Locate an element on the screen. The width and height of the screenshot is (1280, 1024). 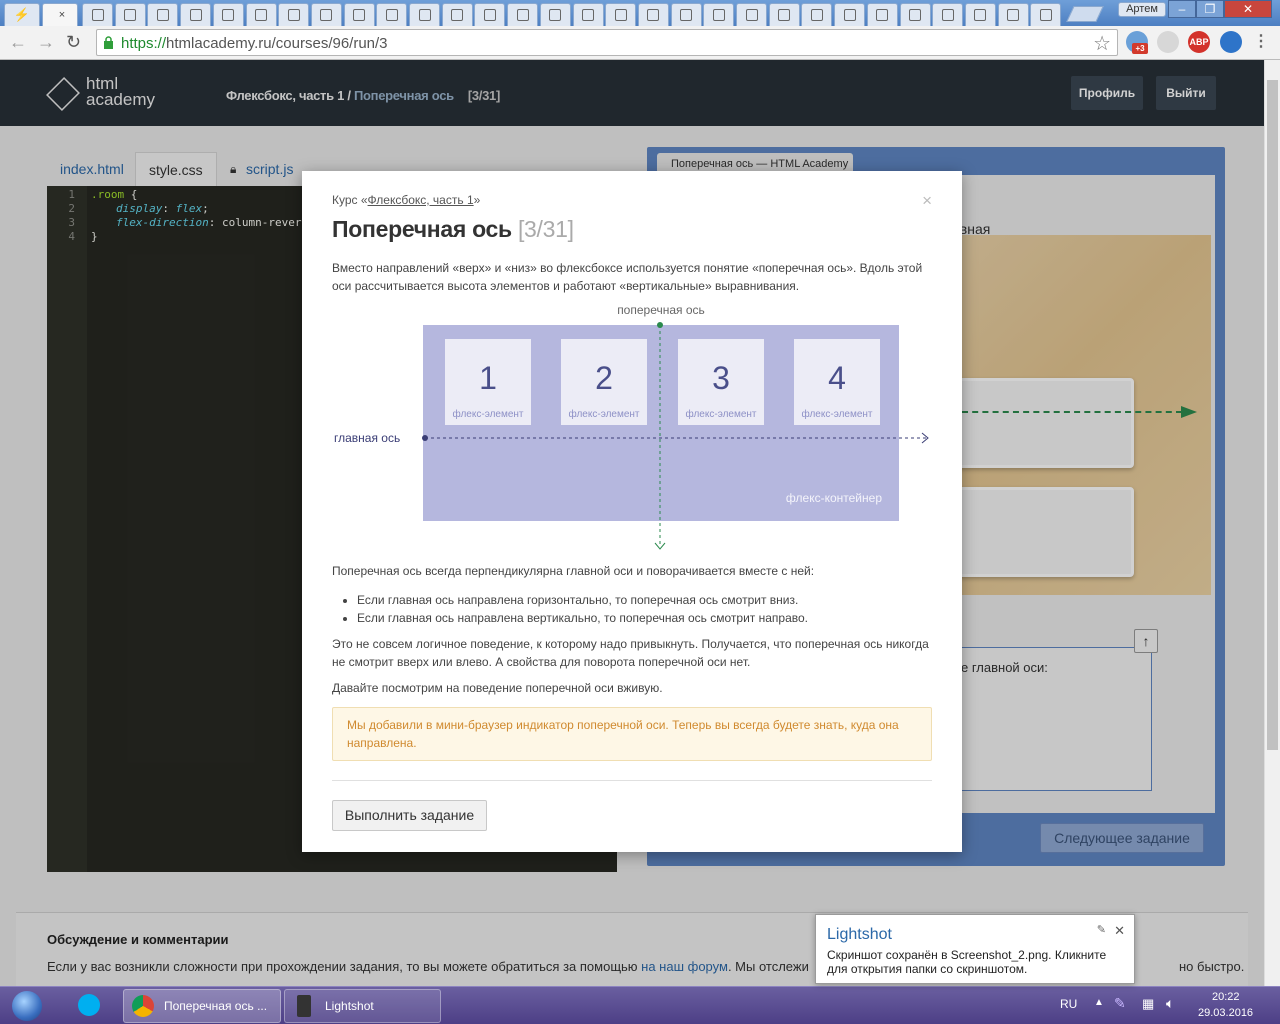
tray-expand-icon: ▲ is located at coordinates (1099, 1002).